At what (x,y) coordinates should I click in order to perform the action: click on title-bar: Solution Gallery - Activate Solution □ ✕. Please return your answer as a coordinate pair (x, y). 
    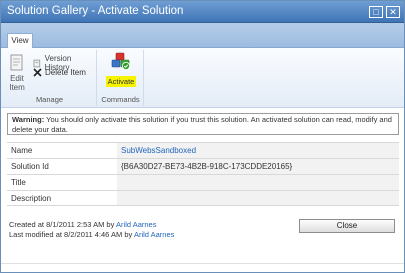
    Looking at the image, I should click on (202, 12).